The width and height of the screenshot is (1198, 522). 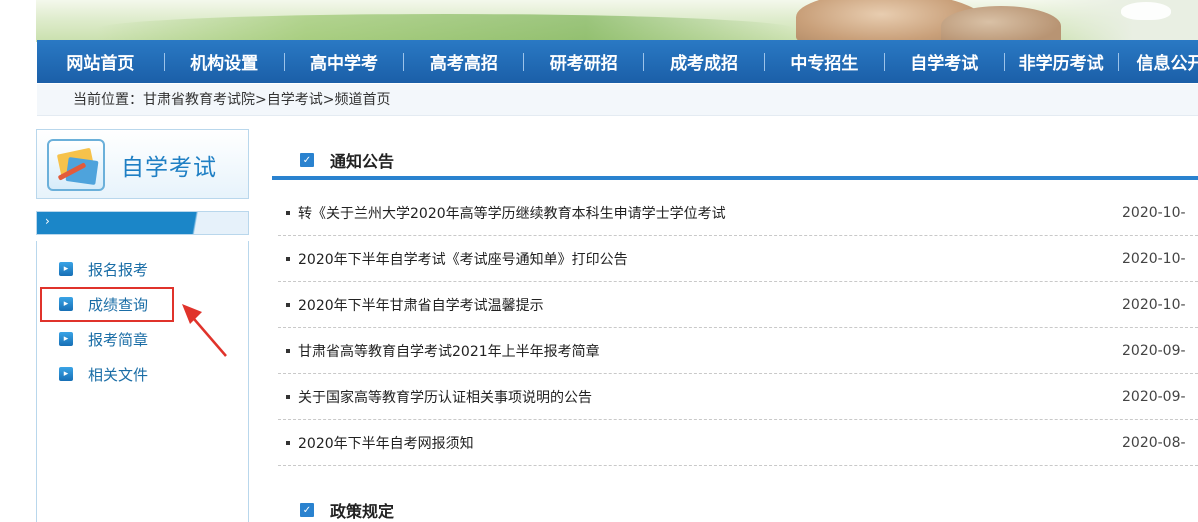 I want to click on section-title: 通知公告, so click(x=362, y=161).